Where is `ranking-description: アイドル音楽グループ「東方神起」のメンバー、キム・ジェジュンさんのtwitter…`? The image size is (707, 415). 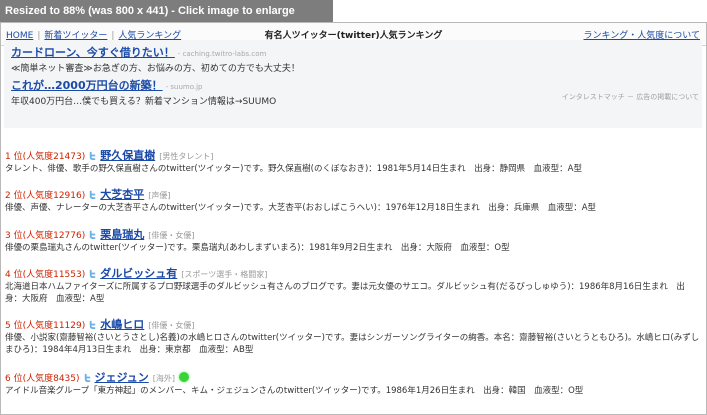
ranking-description: アイドル音楽グループ「東方神起」のメンバー、キム・ジェジュンさんのtwitter… is located at coordinates (294, 391).